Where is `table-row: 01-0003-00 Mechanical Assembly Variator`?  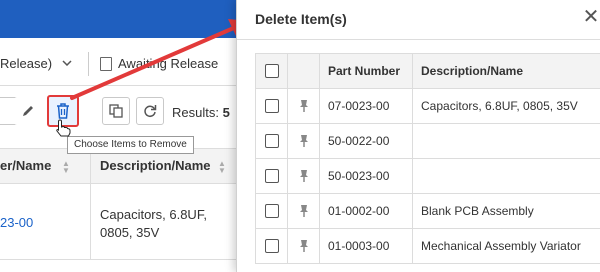
table-row: 01-0003-00 Mechanical Assembly Variator is located at coordinates (427, 246).